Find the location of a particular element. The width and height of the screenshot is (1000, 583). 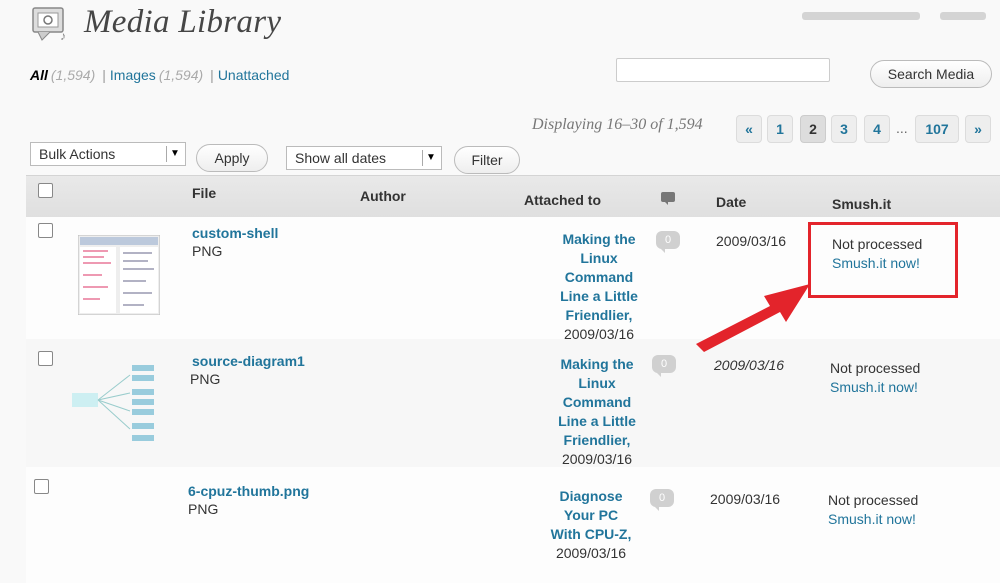

attached-line: Diagnose is located at coordinates (591, 496).